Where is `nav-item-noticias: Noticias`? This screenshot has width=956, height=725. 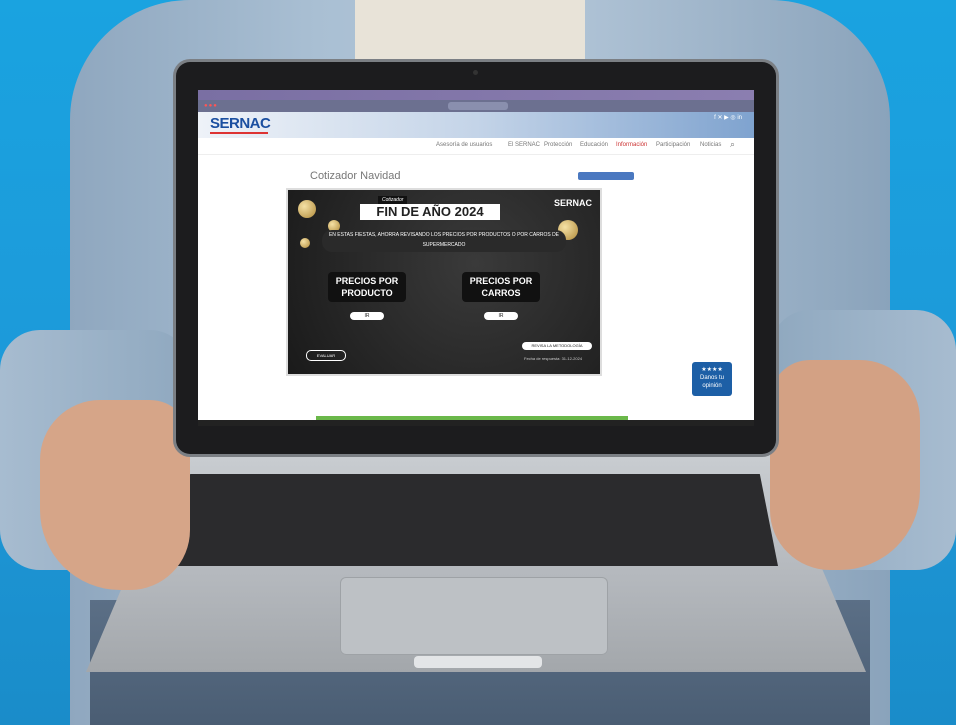
nav-item-noticias: Noticias is located at coordinates (710, 145).